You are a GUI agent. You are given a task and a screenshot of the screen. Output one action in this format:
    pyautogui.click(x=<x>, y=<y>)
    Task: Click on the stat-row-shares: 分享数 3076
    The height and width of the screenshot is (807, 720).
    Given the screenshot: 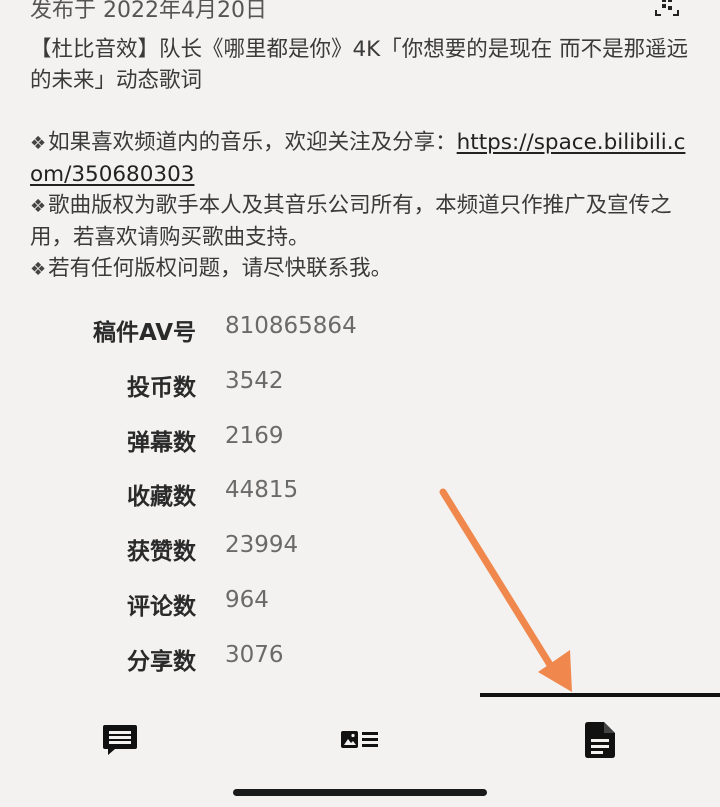 What is the action you would take?
    pyautogui.click(x=360, y=661)
    